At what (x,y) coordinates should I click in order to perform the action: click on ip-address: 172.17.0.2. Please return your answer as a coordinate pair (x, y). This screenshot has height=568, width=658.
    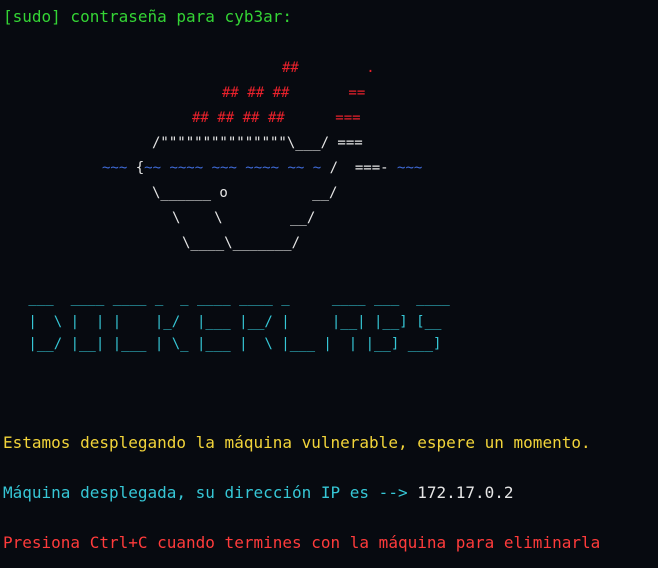
    Looking at the image, I should click on (465, 492).